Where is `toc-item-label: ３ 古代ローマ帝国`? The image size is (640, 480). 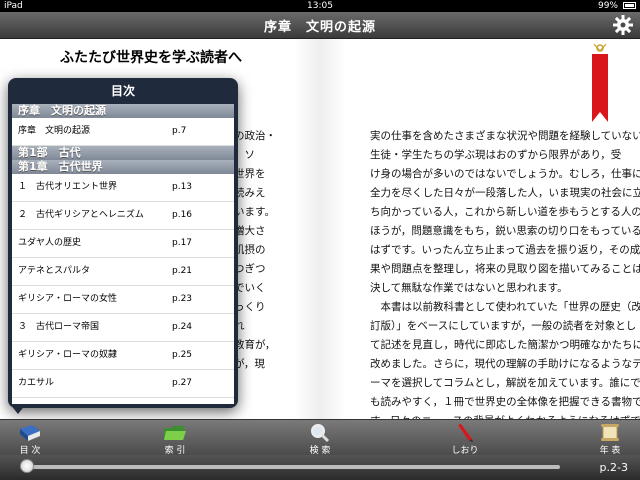 toc-item-label: ３ 古代ローマ帝国 is located at coordinates (59, 327).